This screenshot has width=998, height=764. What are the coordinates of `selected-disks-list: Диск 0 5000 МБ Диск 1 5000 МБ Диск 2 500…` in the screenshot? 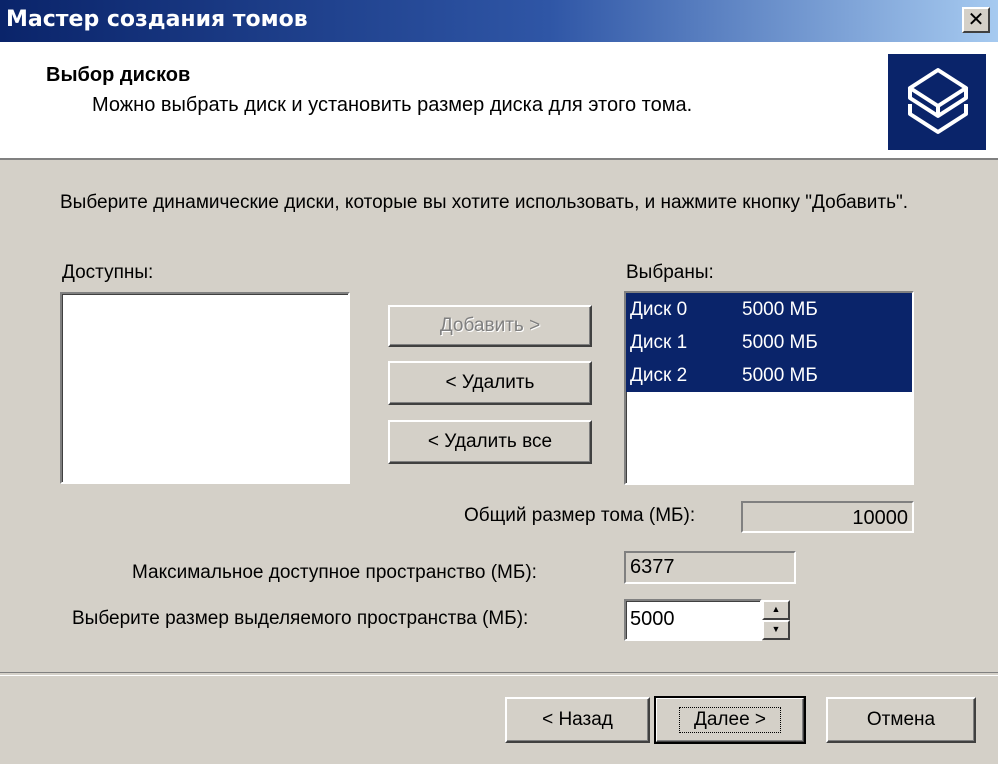 It's located at (769, 388).